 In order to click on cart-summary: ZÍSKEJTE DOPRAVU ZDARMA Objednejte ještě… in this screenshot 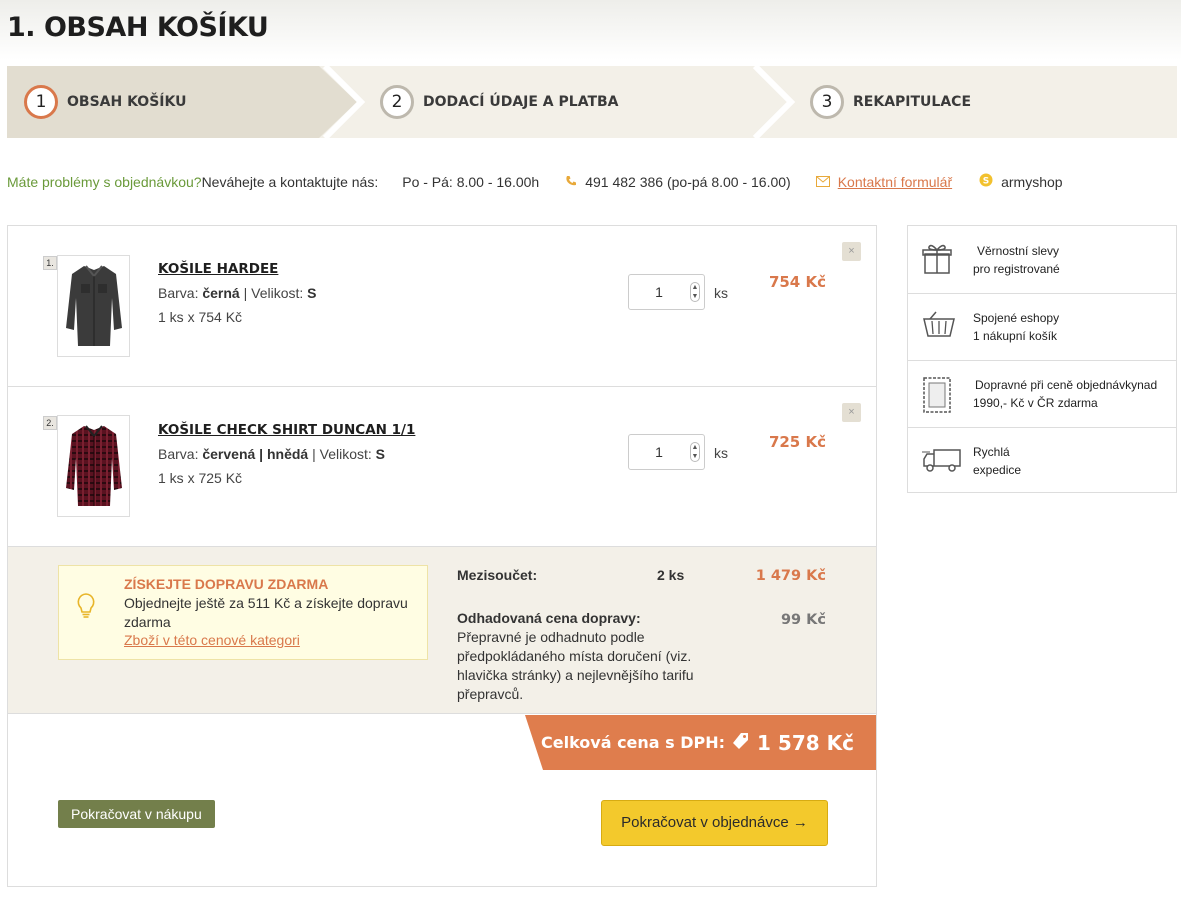, I will do `click(442, 630)`.